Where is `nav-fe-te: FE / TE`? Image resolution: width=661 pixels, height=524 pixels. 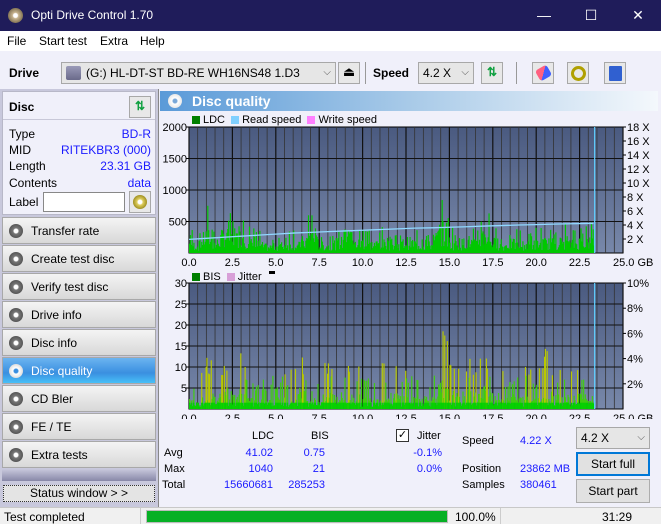
nav-fe-te: FE / TE is located at coordinates (79, 426).